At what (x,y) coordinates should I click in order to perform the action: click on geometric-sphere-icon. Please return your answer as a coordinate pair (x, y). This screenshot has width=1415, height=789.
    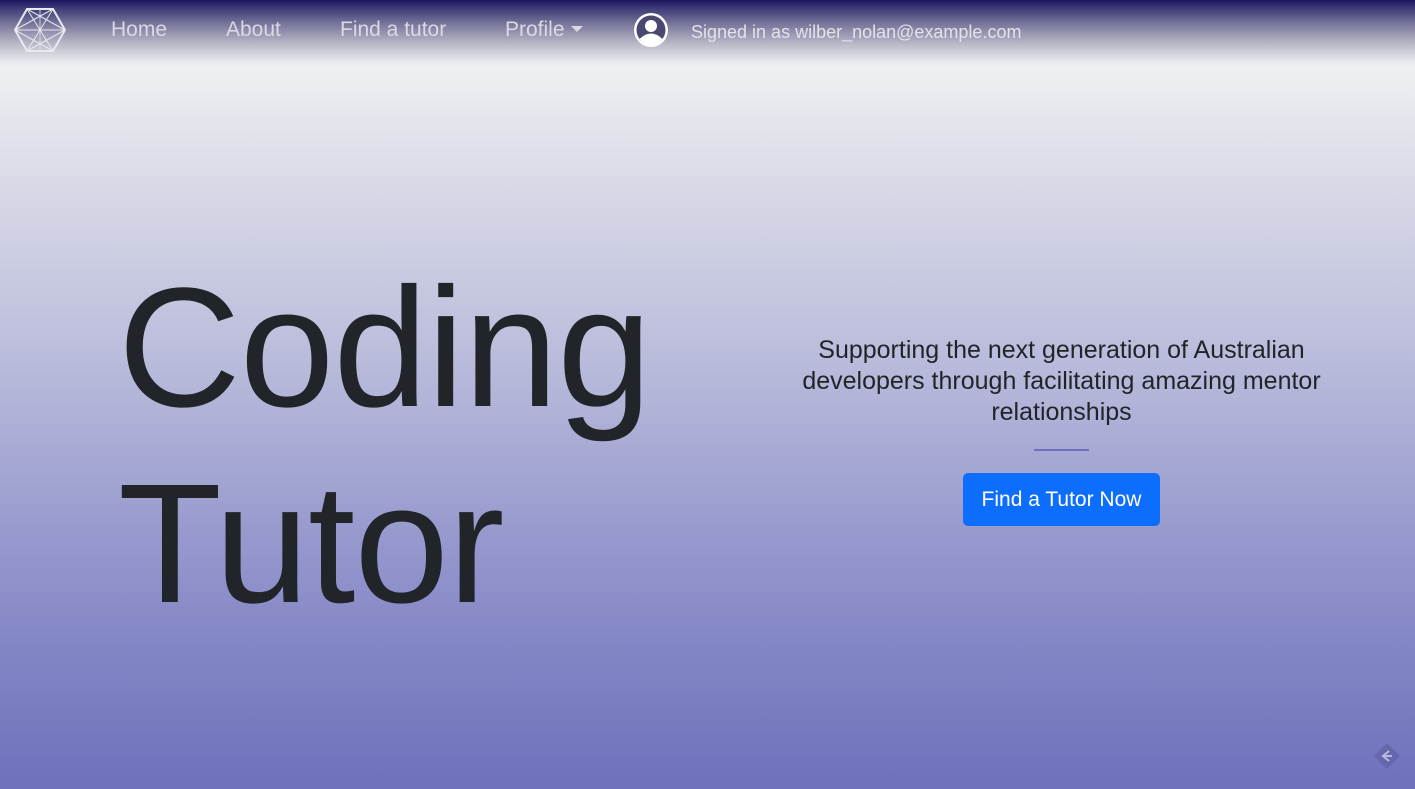
    Looking at the image, I should click on (40, 30).